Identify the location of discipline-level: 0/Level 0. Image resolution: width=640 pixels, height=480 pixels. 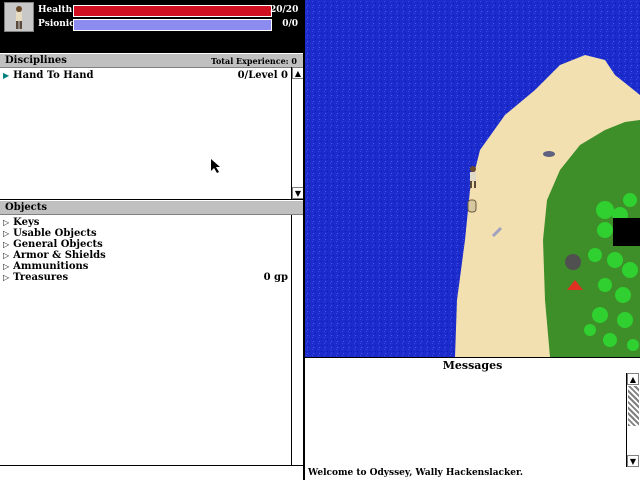
(262, 75).